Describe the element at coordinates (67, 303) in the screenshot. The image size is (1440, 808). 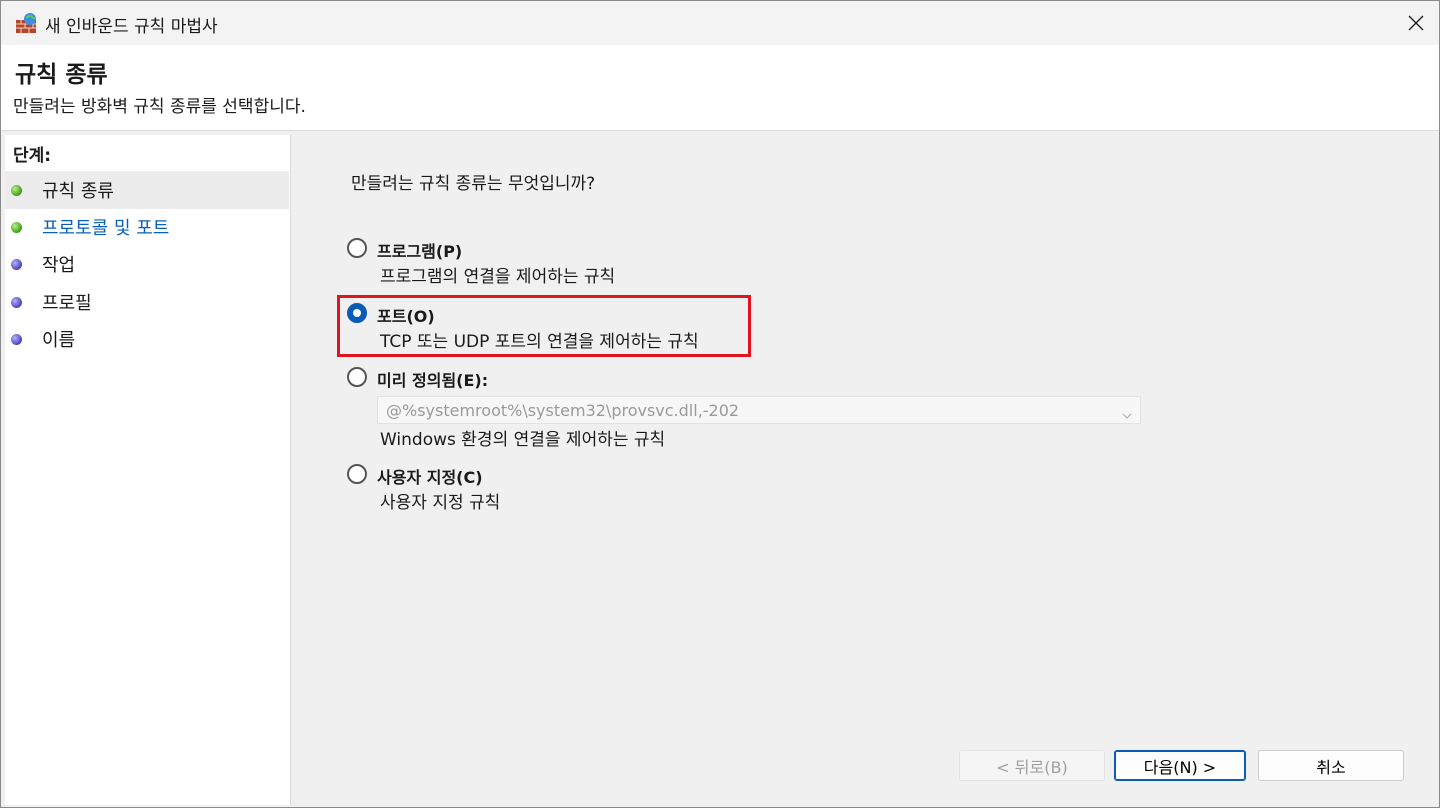
I see `step-label: 프로필` at that location.